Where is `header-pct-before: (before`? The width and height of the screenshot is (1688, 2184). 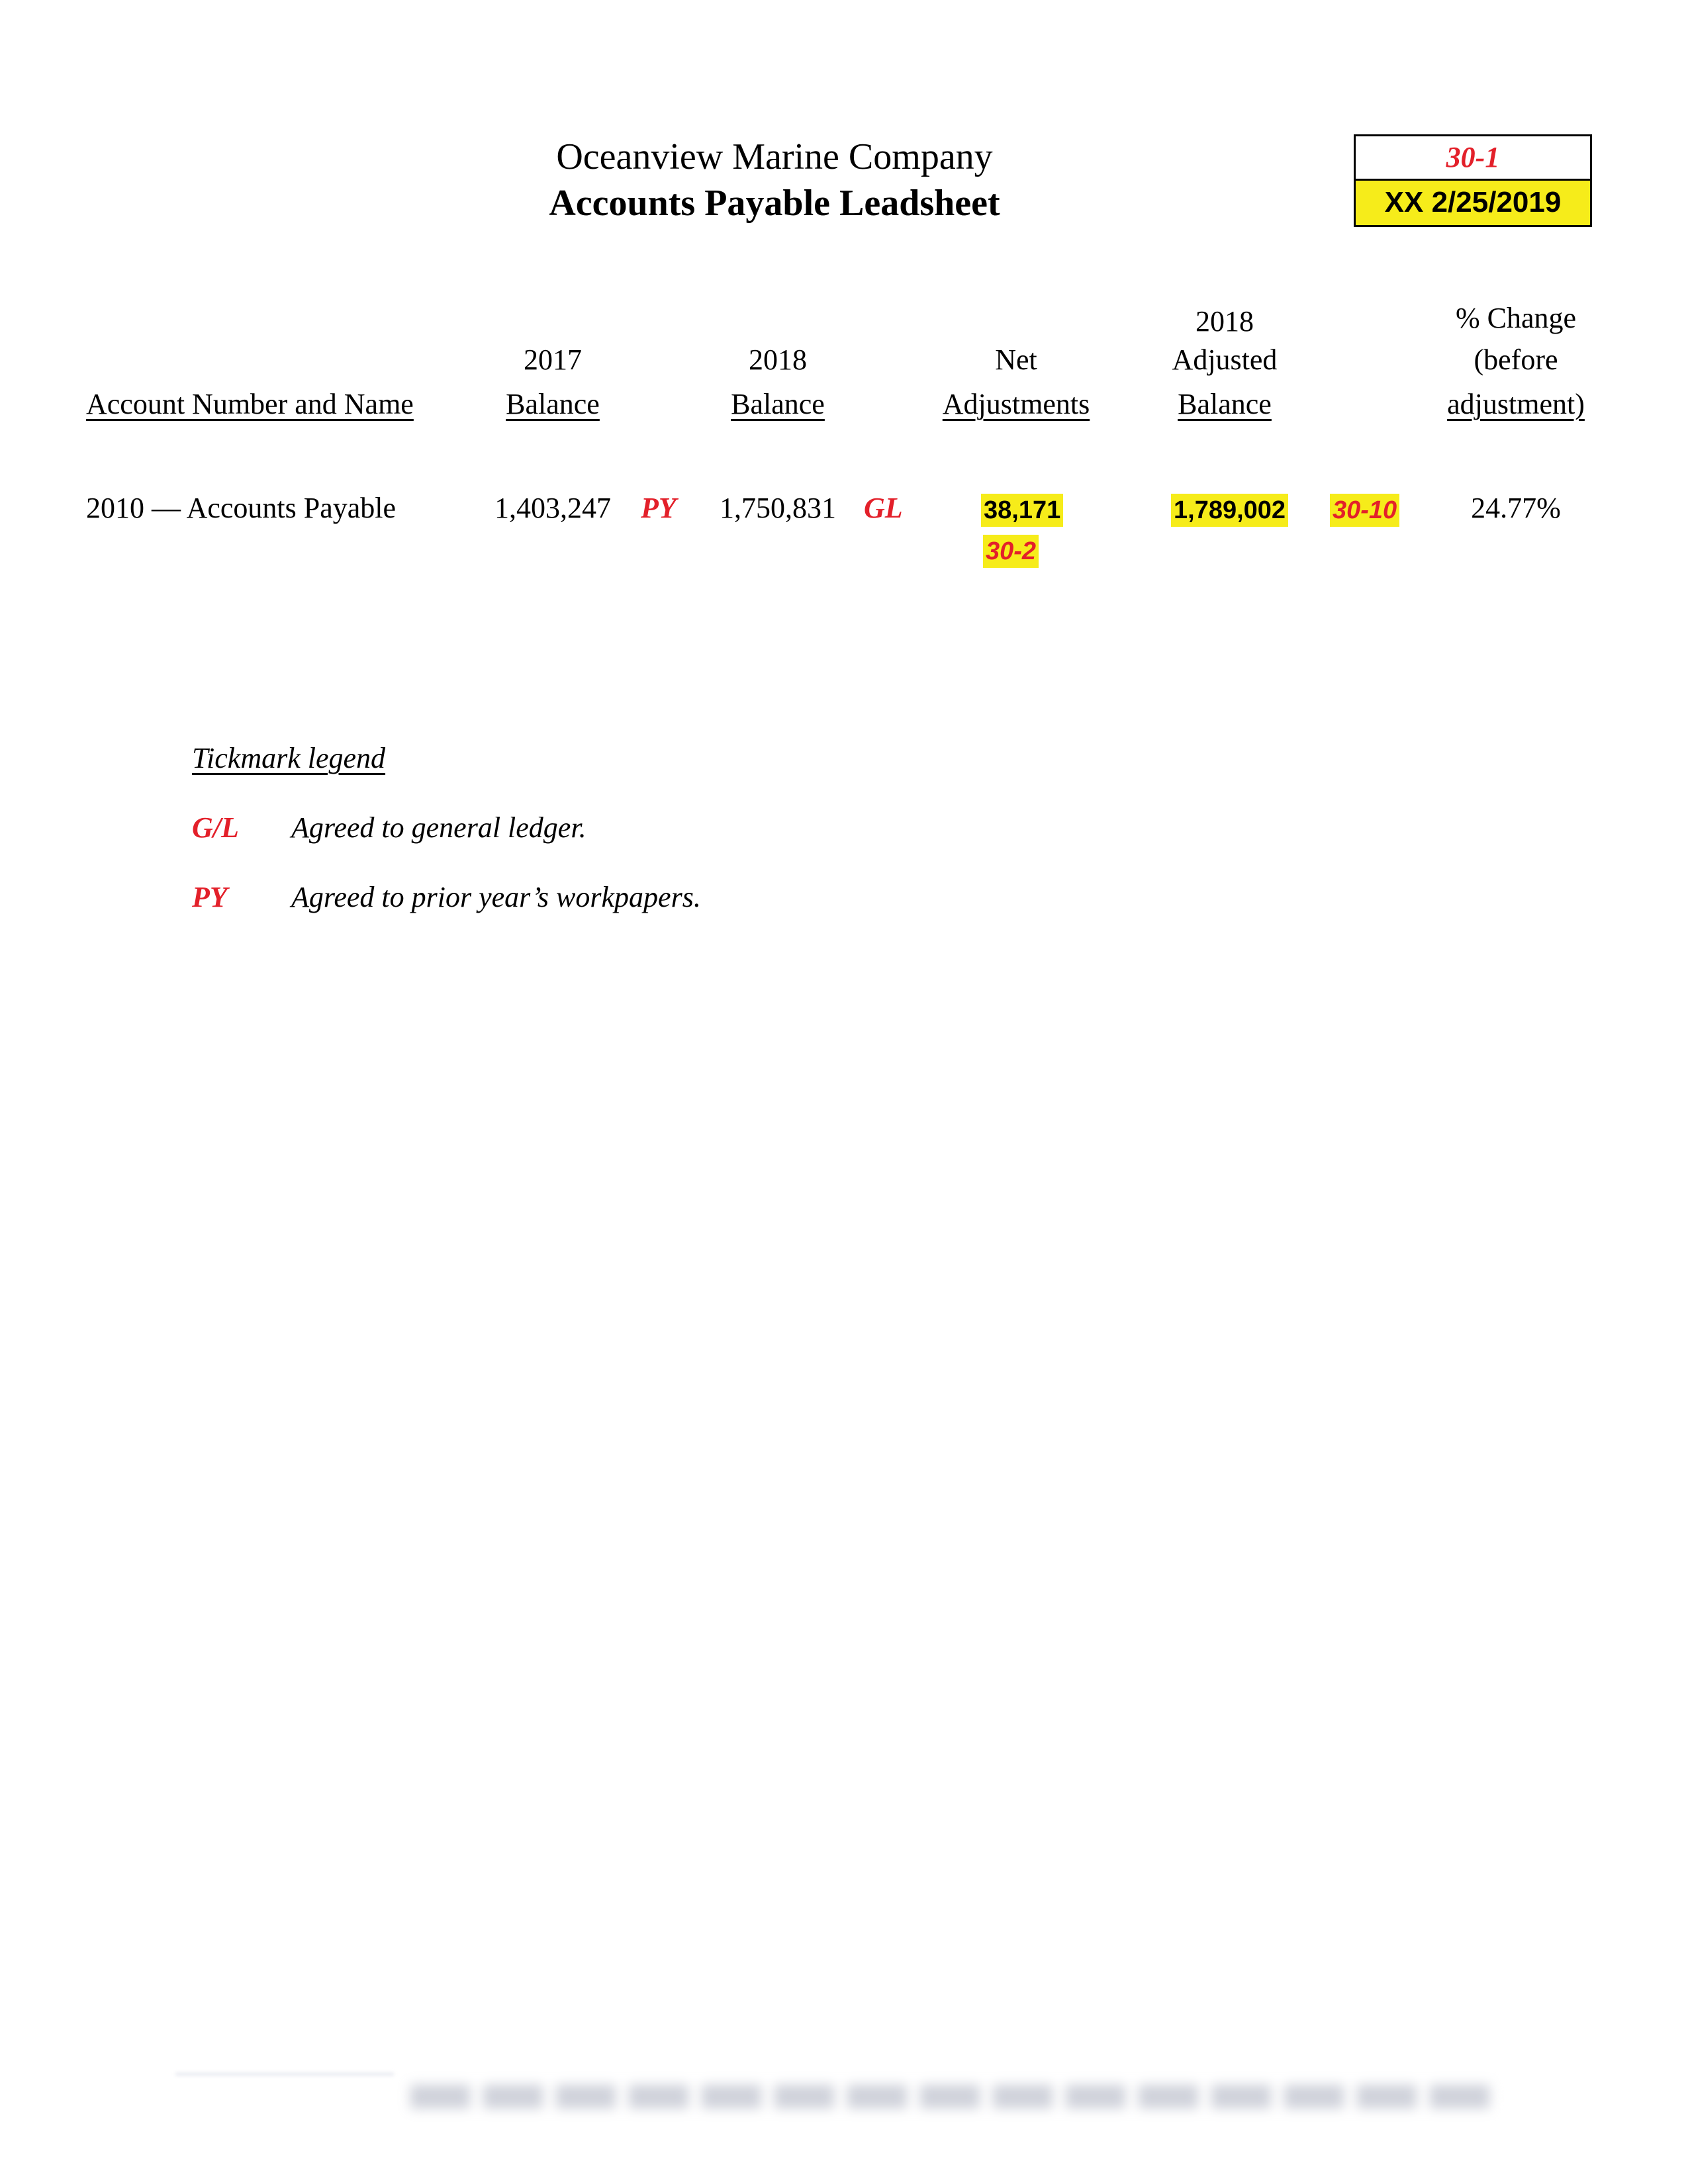 header-pct-before: (before is located at coordinates (1516, 360).